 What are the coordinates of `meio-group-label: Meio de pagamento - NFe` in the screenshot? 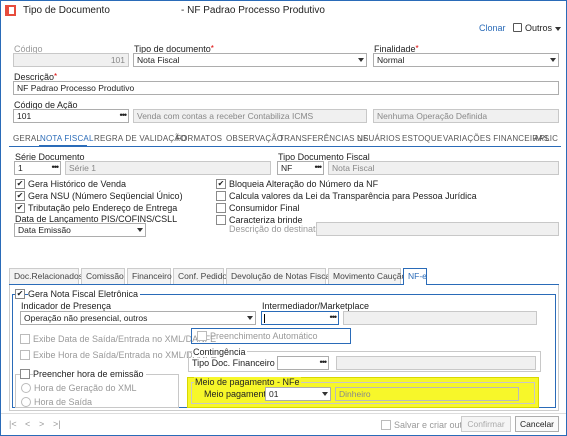 It's located at (247, 382).